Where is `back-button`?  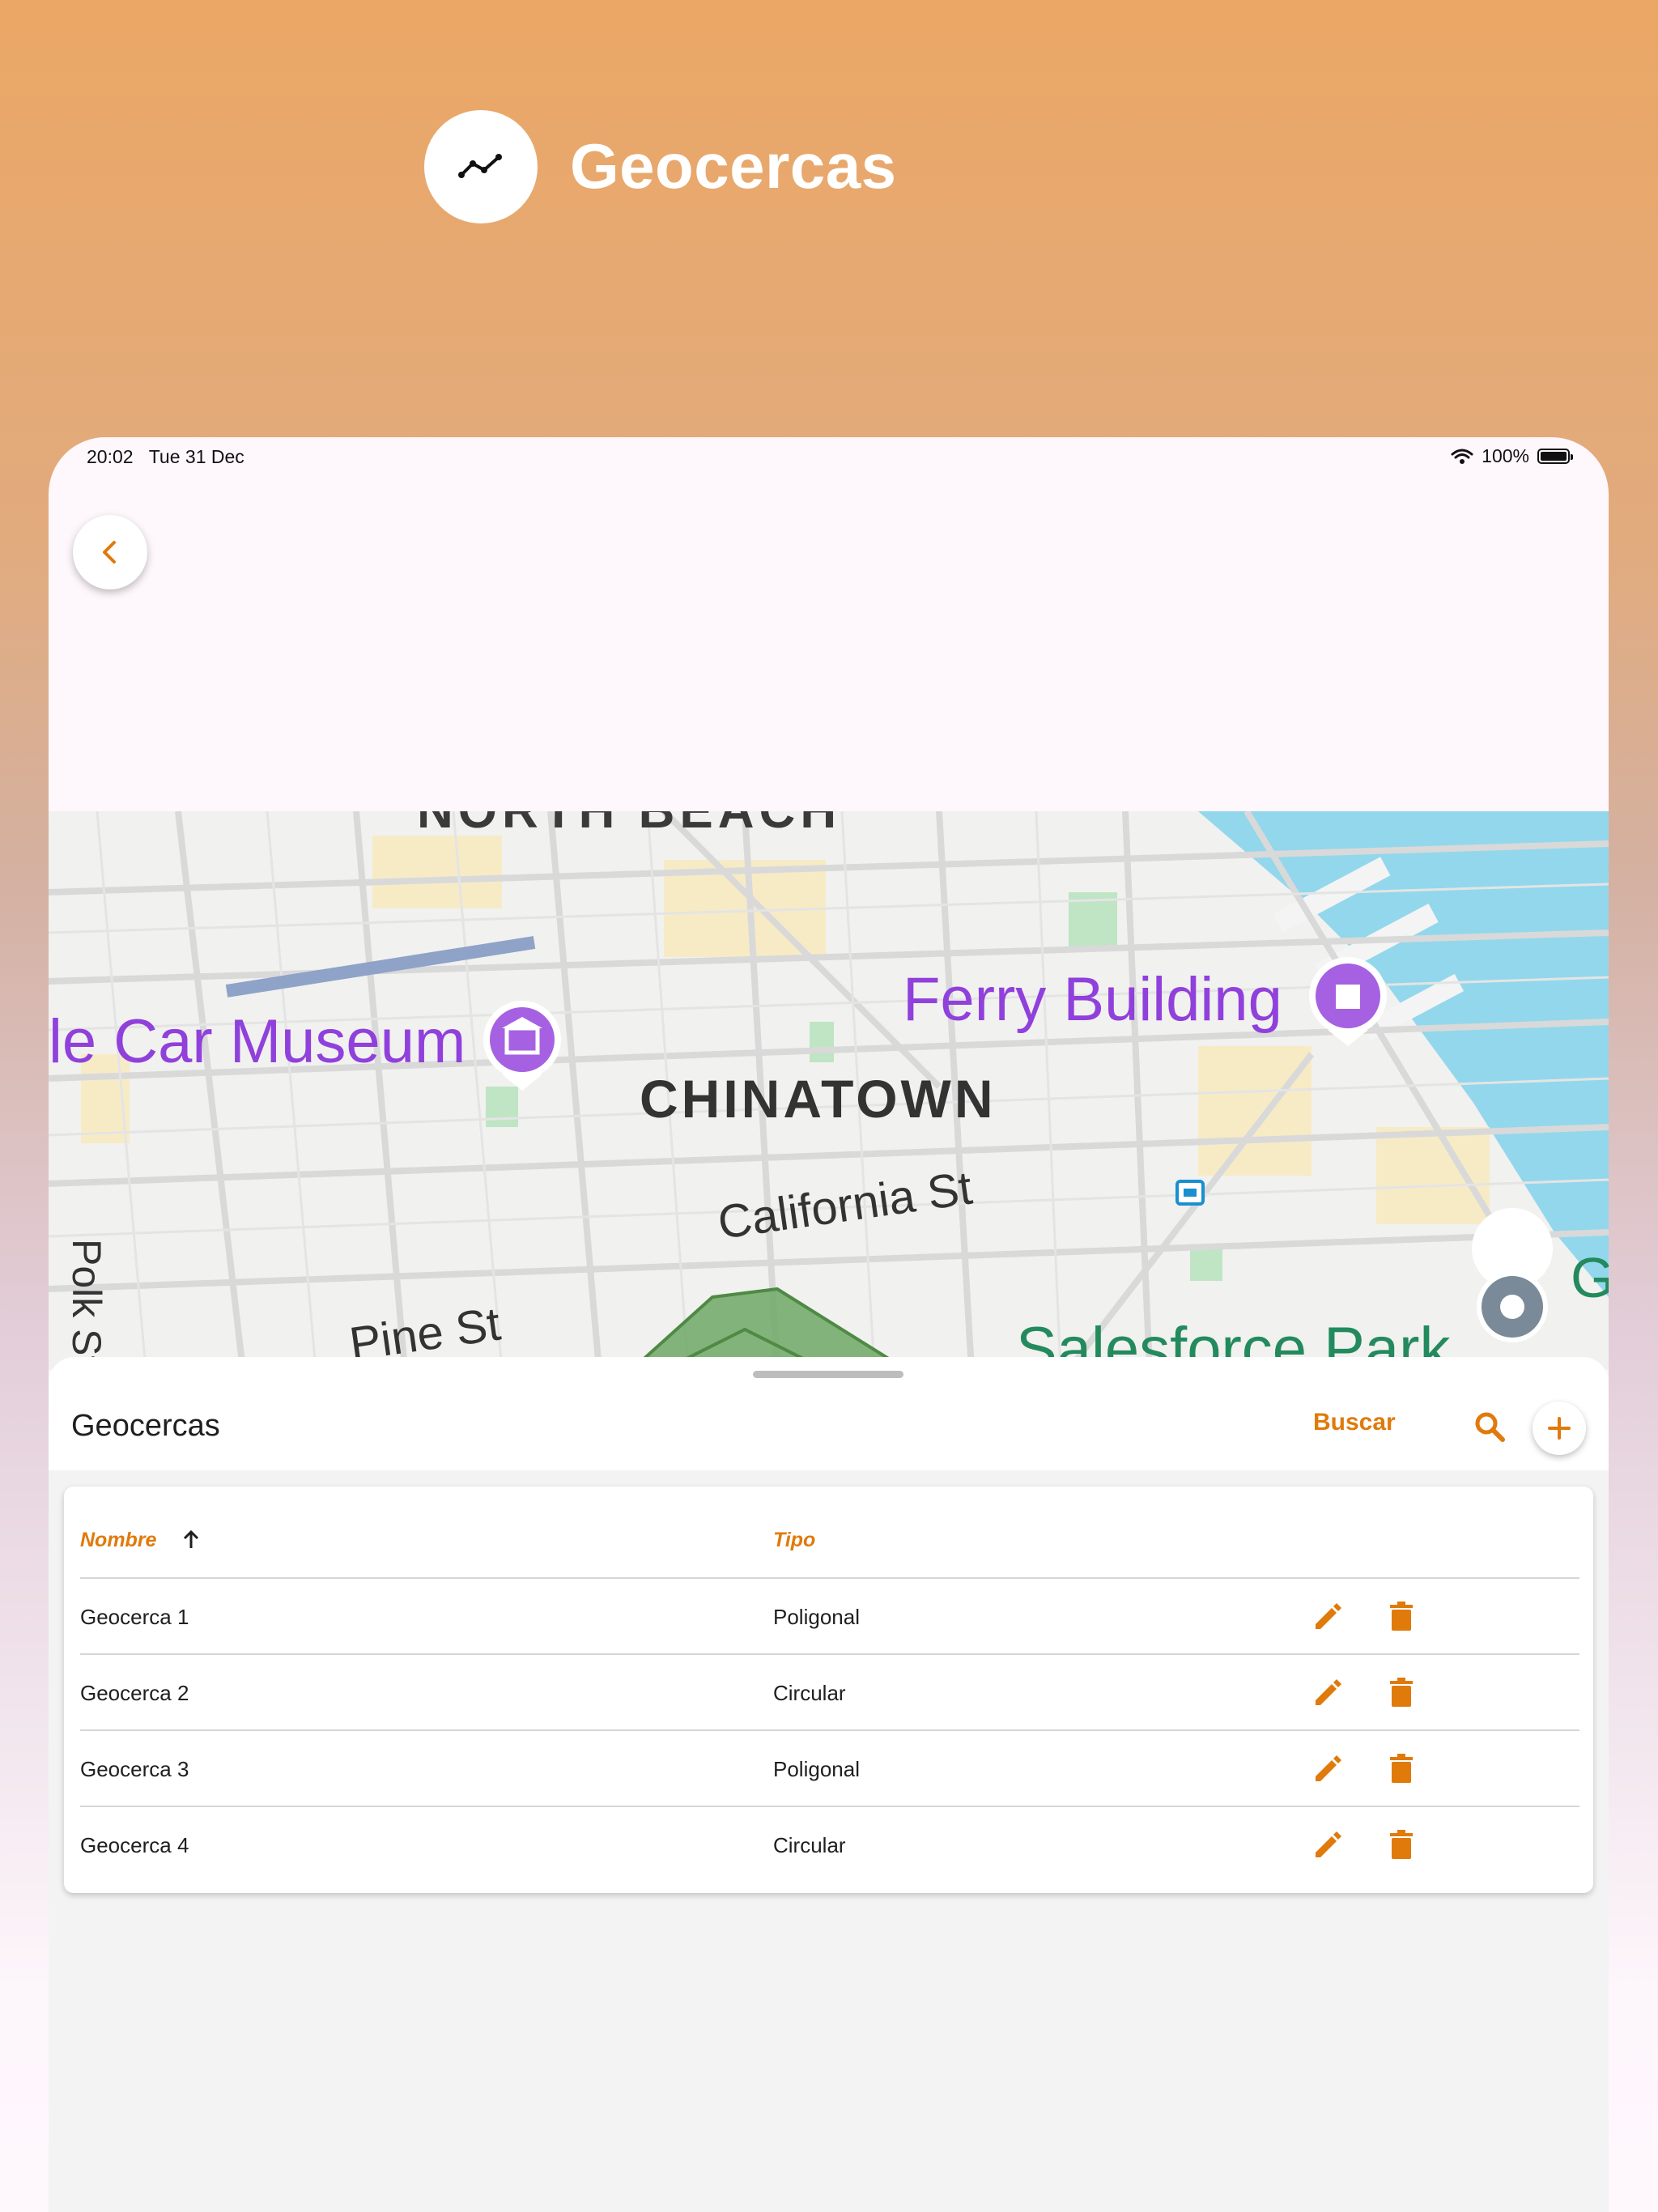
back-button is located at coordinates (110, 552).